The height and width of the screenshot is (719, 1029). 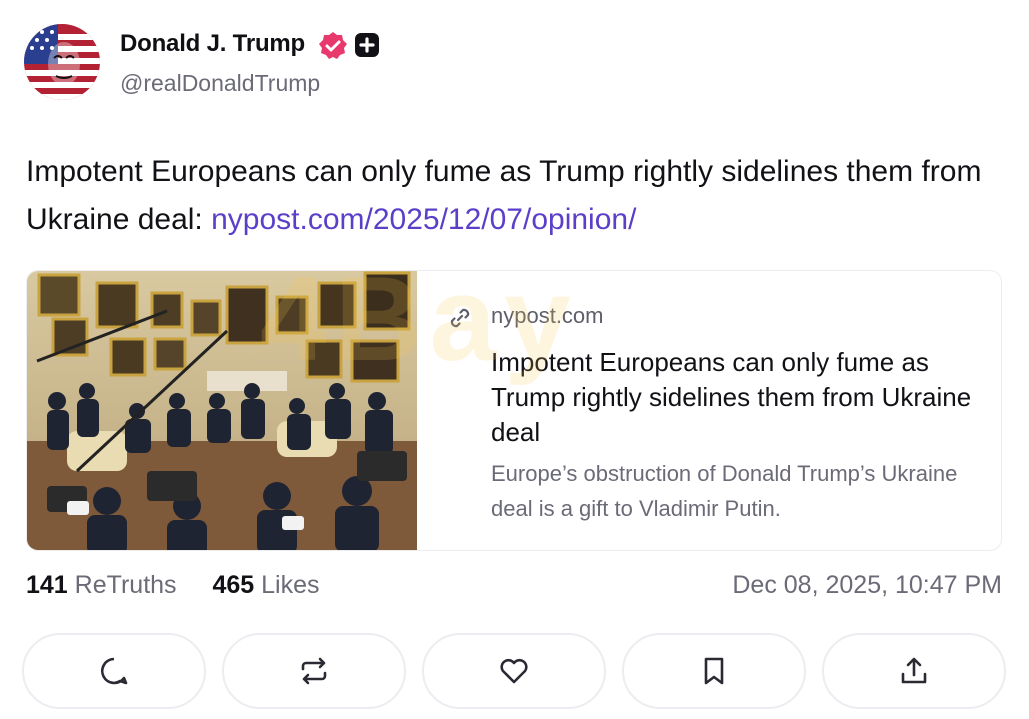 What do you see at coordinates (867, 585) in the screenshot?
I see `timestamp: Dec 08, 2025, 10:47 PM` at bounding box center [867, 585].